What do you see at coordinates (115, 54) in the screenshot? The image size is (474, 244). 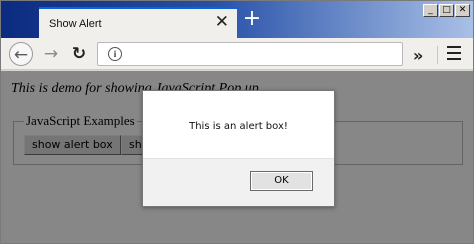 I see `info-icon: i` at bounding box center [115, 54].